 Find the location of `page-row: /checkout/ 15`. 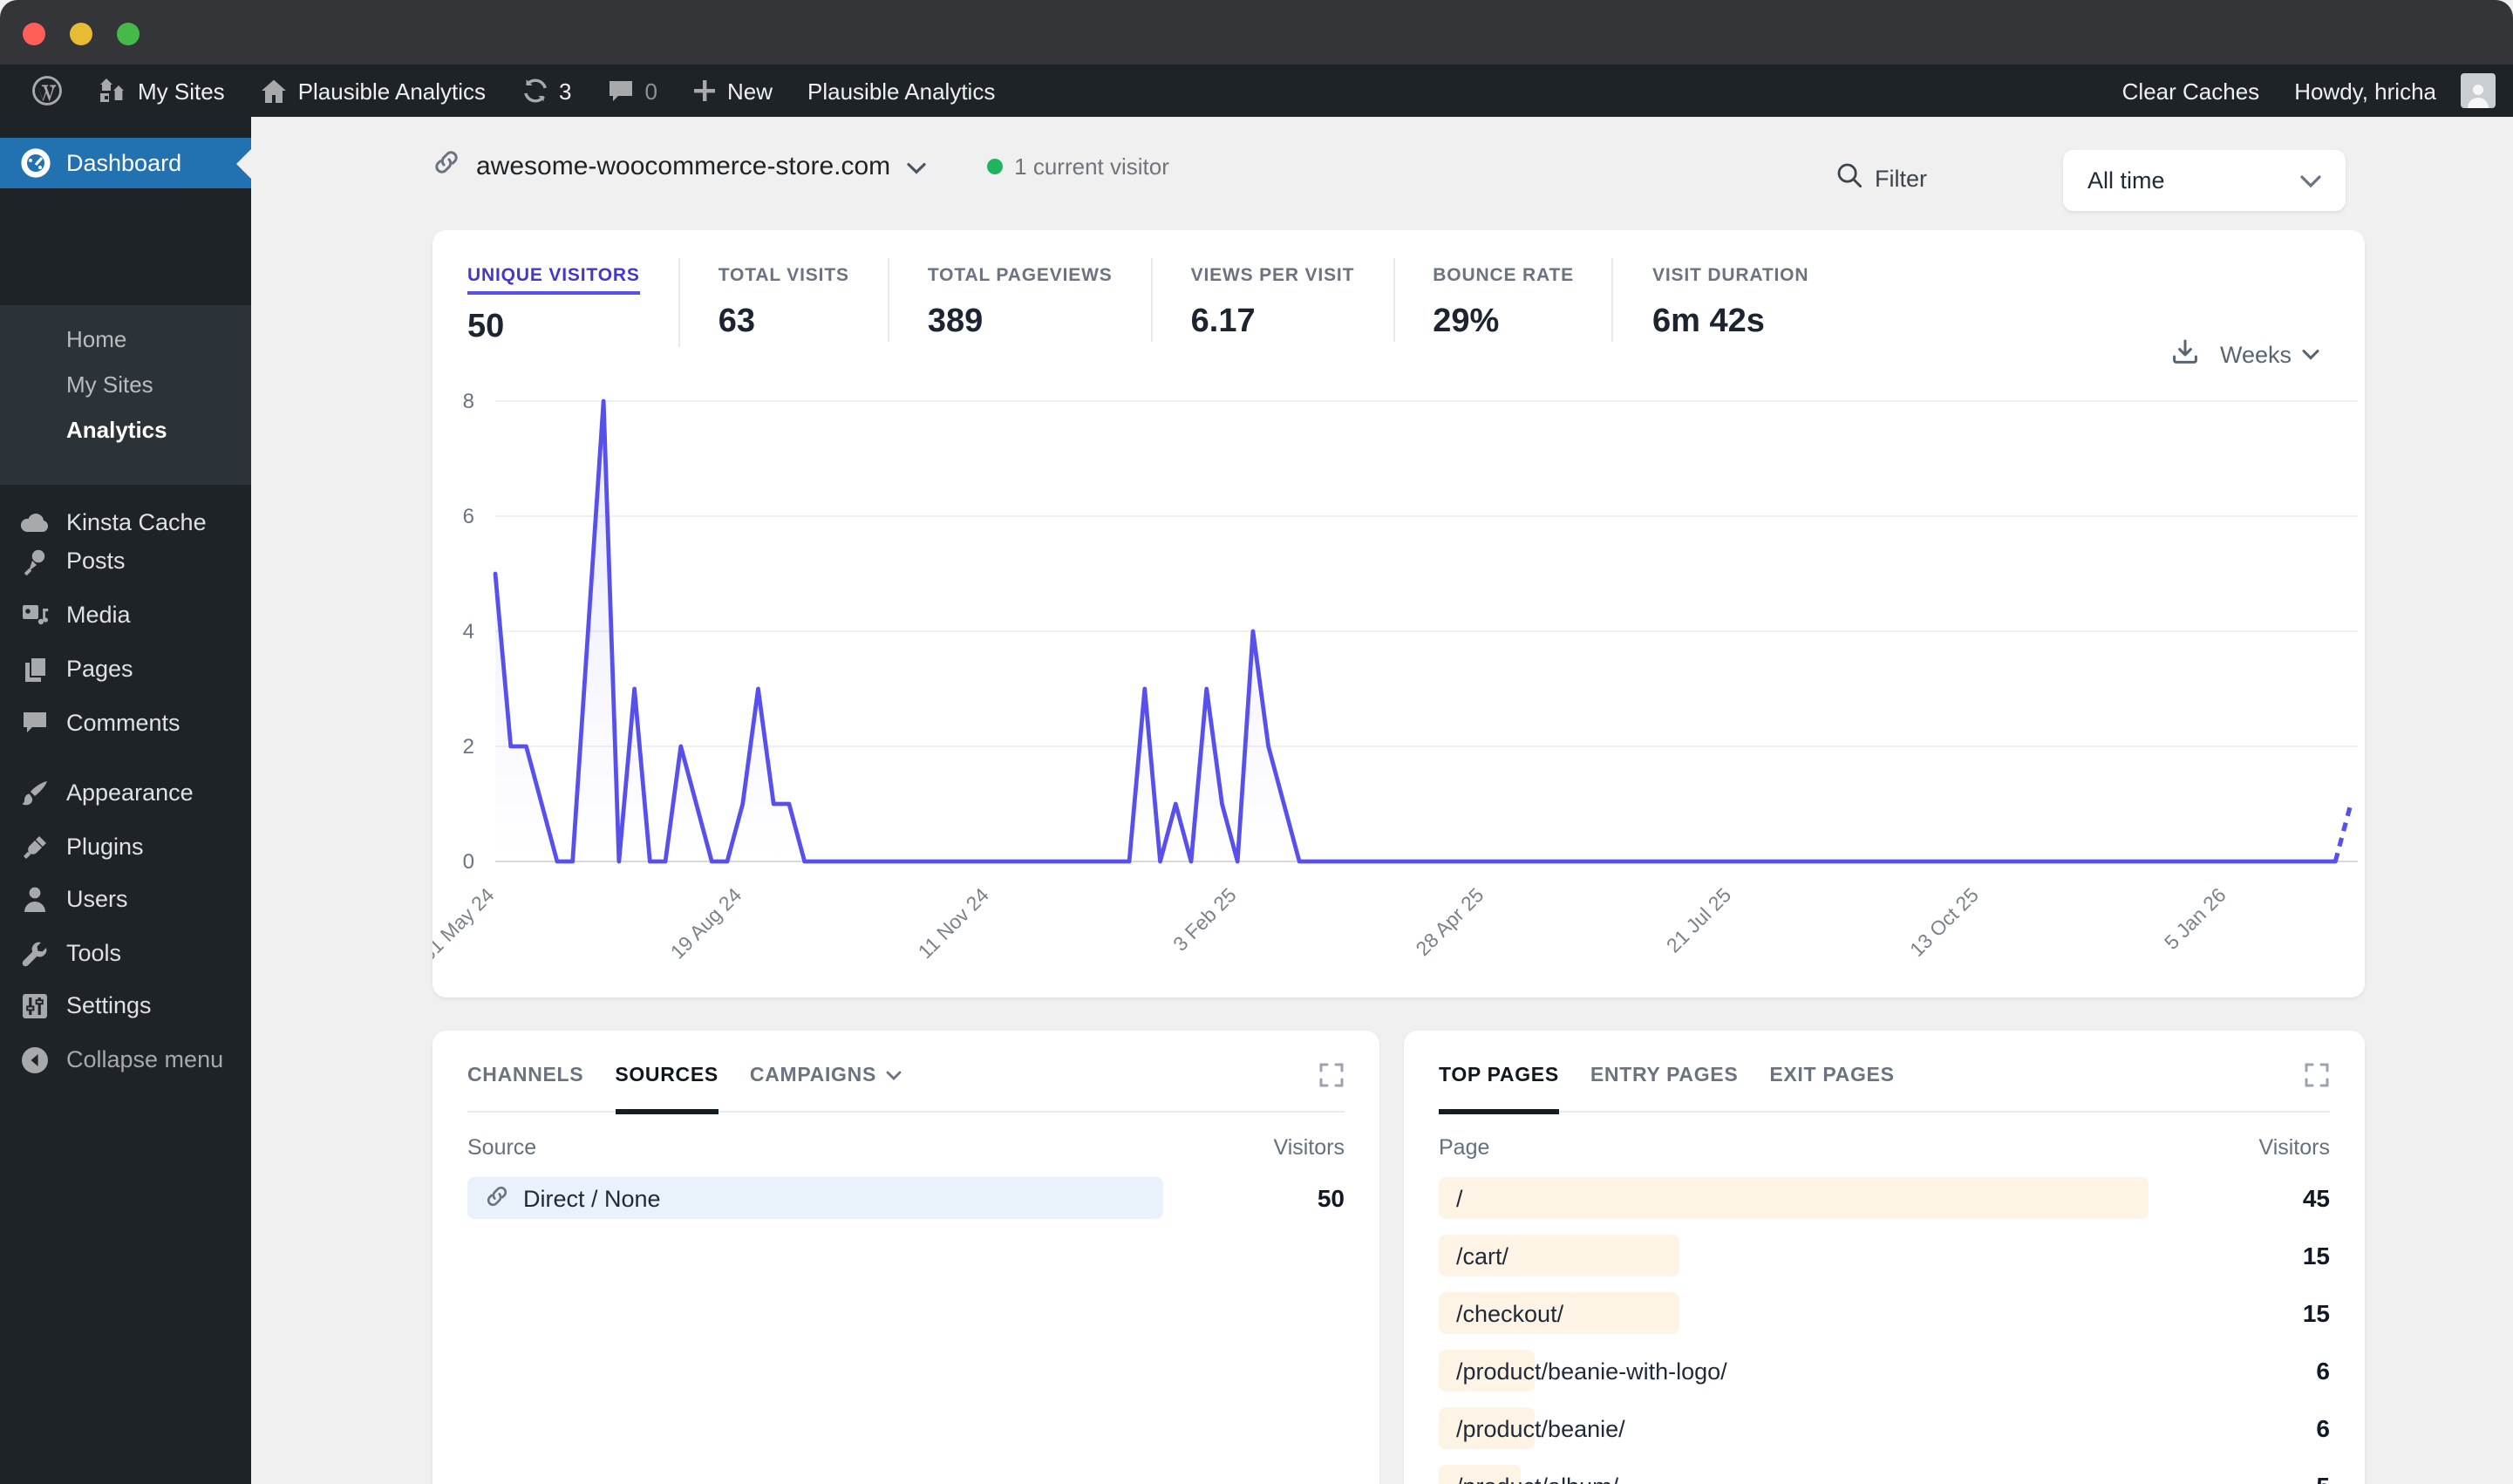

page-row: /checkout/ 15 is located at coordinates (1884, 1313).